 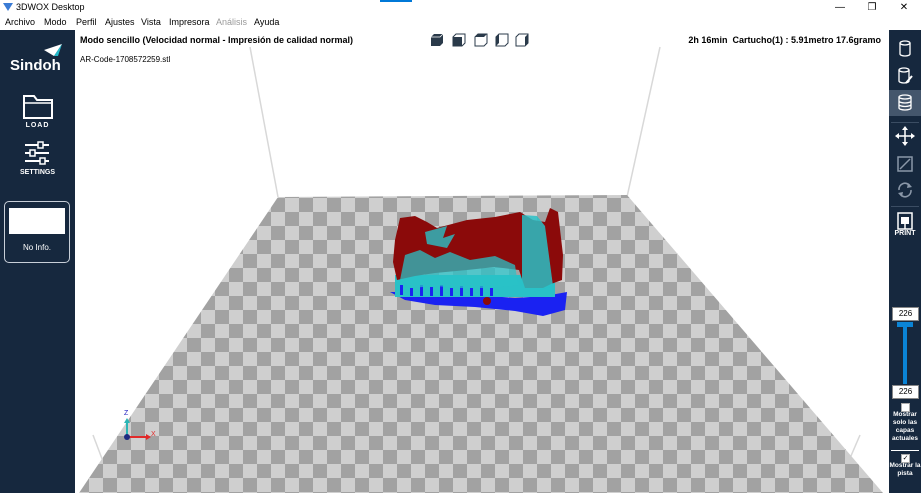 What do you see at coordinates (459, 40) in the screenshot?
I see `view-front-icon` at bounding box center [459, 40].